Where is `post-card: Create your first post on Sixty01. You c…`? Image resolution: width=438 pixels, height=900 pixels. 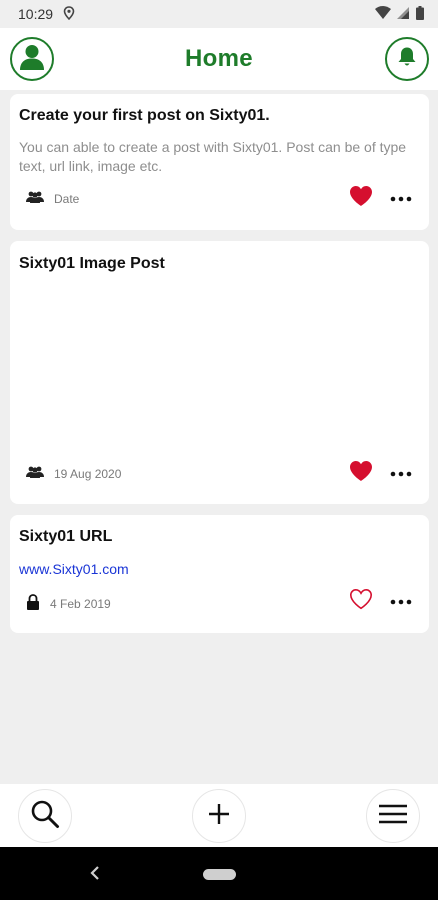 post-card: Create your first post on Sixty01. You c… is located at coordinates (219, 162).